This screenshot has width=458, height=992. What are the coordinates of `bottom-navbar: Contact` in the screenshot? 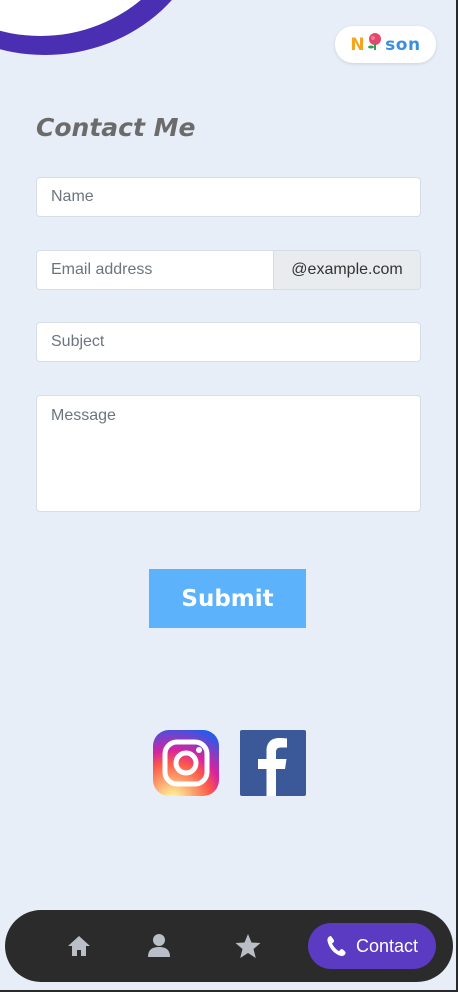 It's located at (229, 946).